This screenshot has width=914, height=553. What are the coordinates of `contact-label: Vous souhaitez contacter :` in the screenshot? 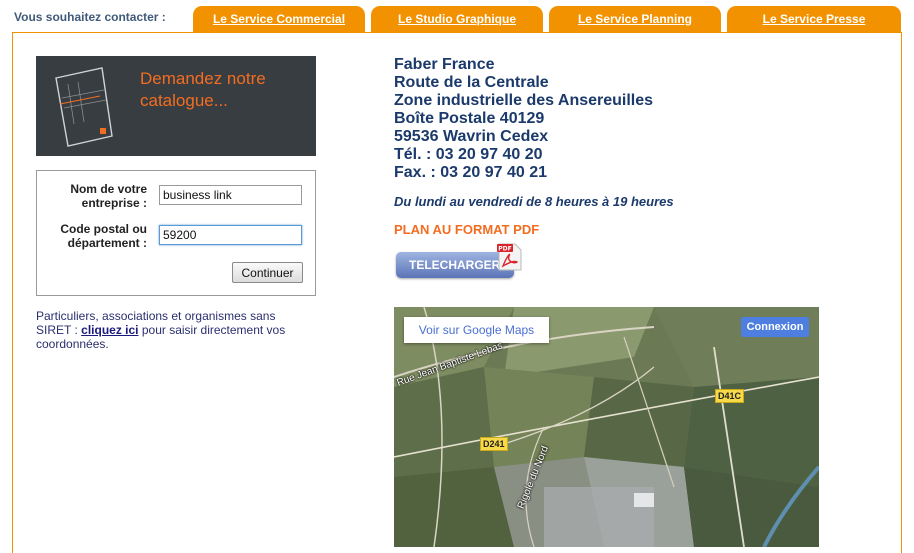 It's located at (90, 17).